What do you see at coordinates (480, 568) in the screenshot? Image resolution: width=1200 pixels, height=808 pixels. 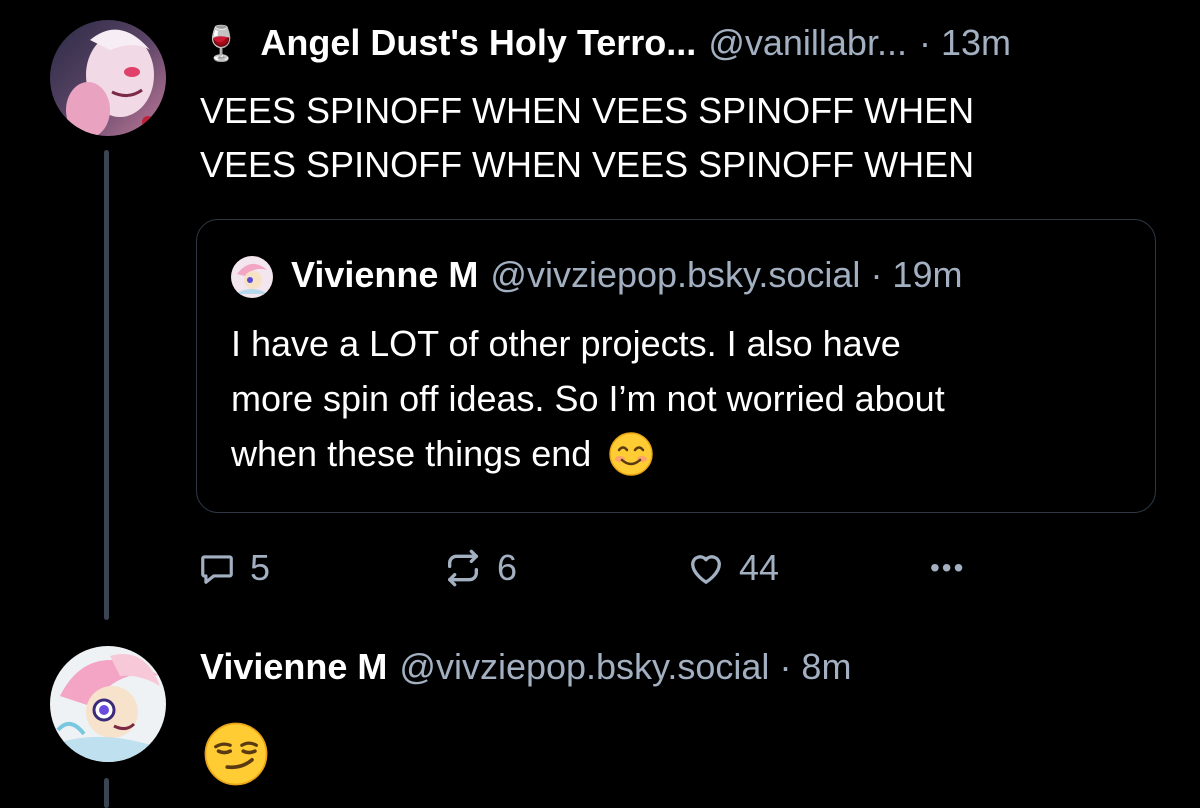 I see `repost-button: 6` at bounding box center [480, 568].